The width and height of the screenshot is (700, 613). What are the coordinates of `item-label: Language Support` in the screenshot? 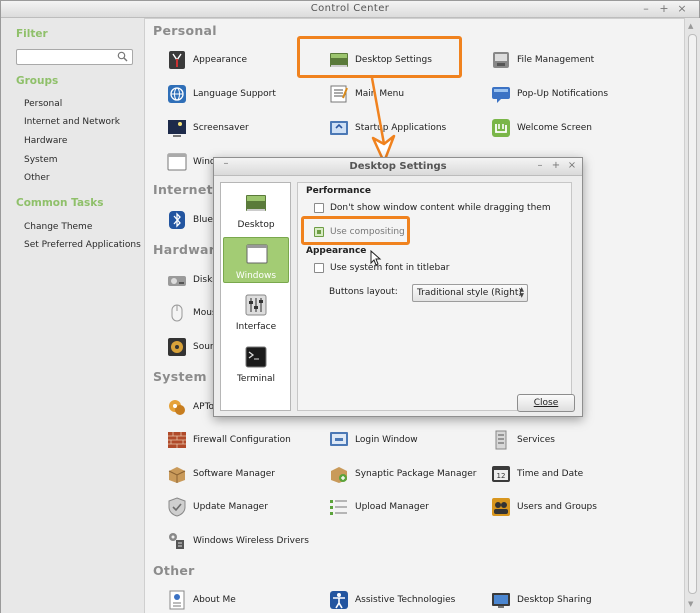 It's located at (234, 94).